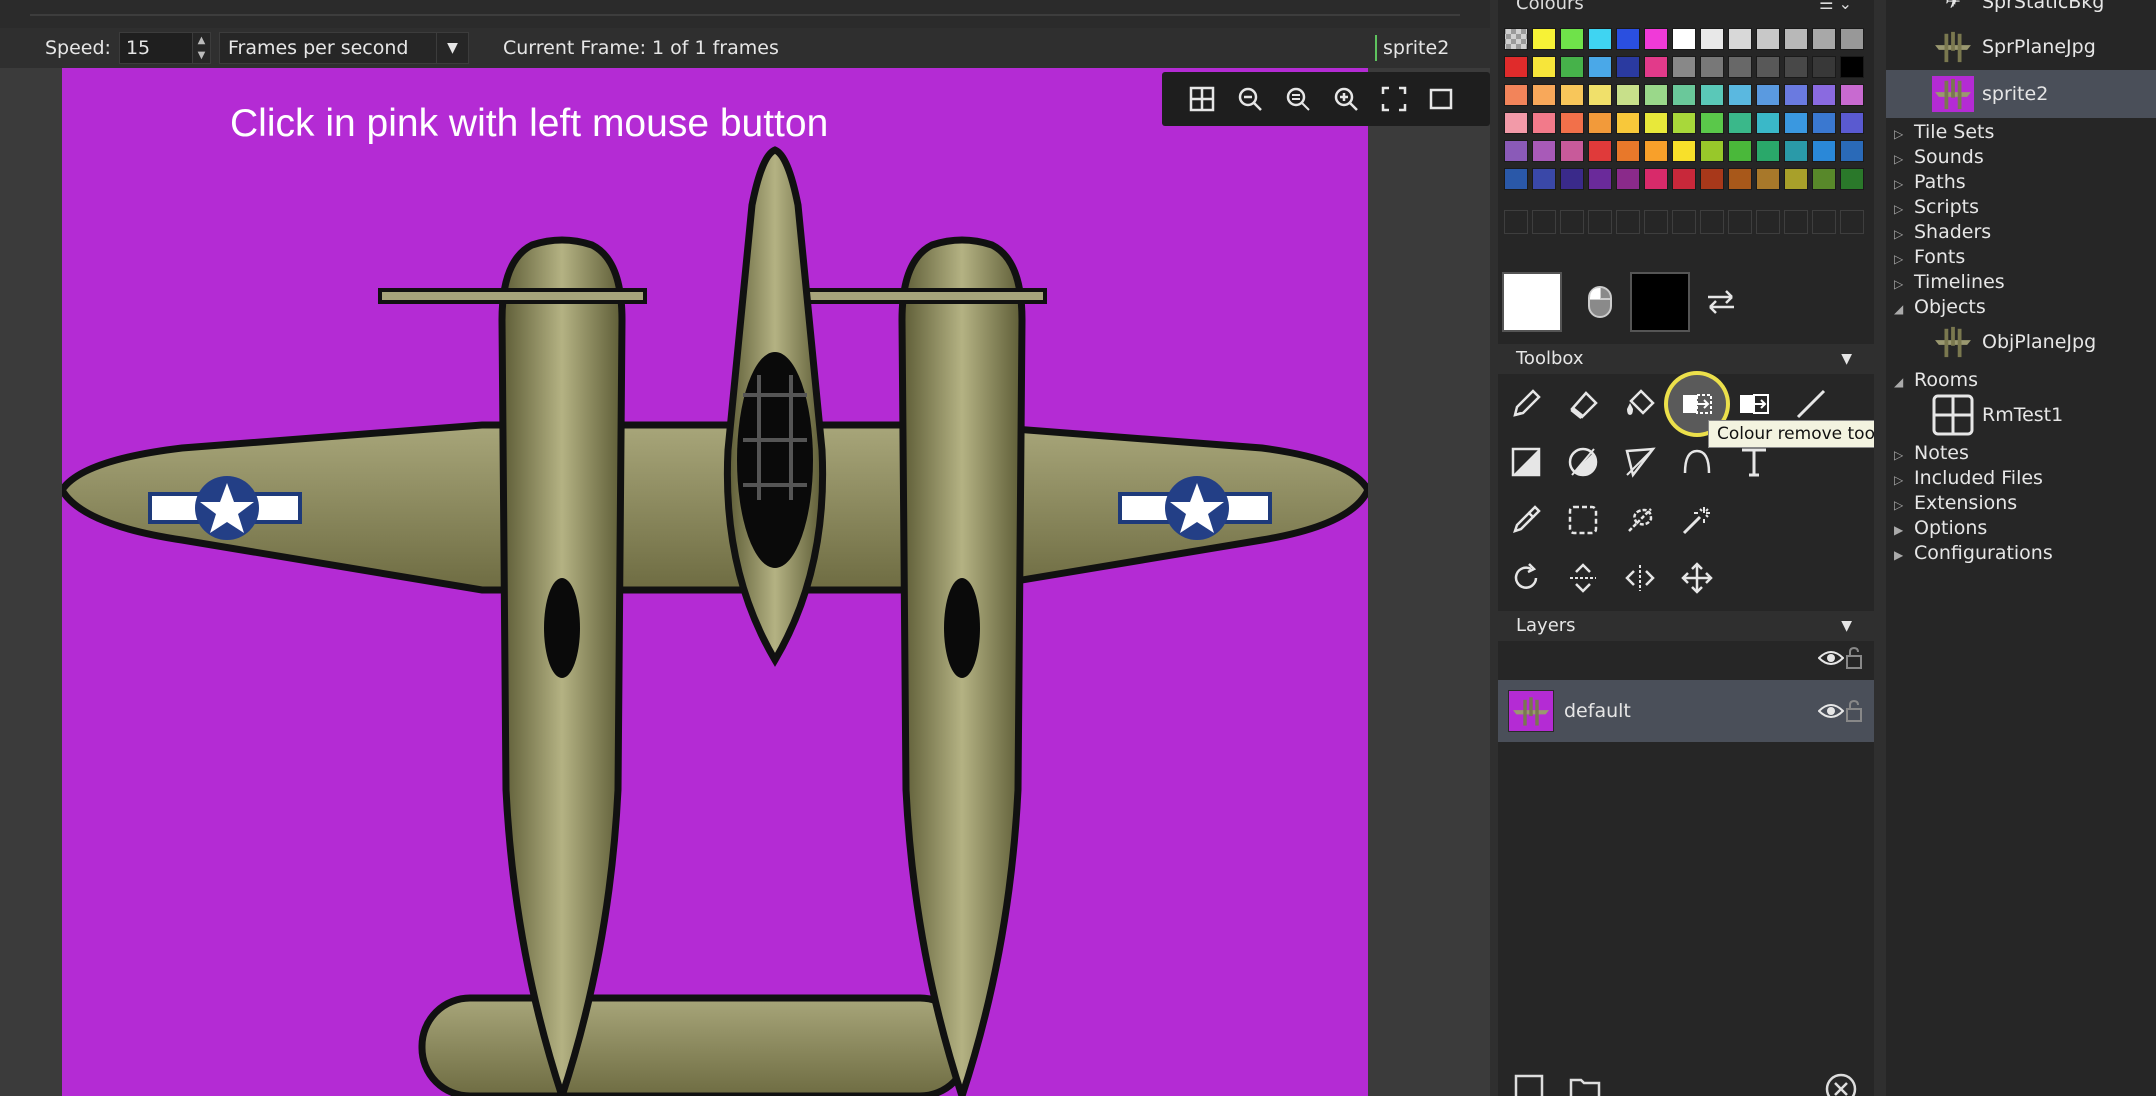  Describe the element at coordinates (1526, 520) in the screenshot. I see `eyedropper-tool-button` at that location.